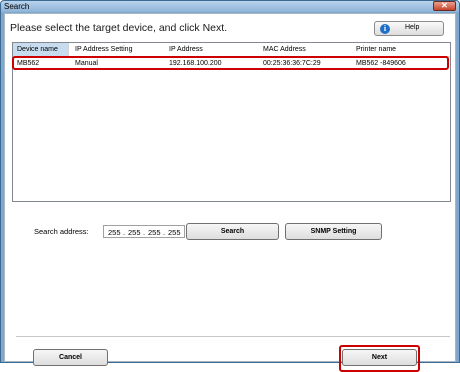  I want to click on close-button: ✕, so click(444, 6).